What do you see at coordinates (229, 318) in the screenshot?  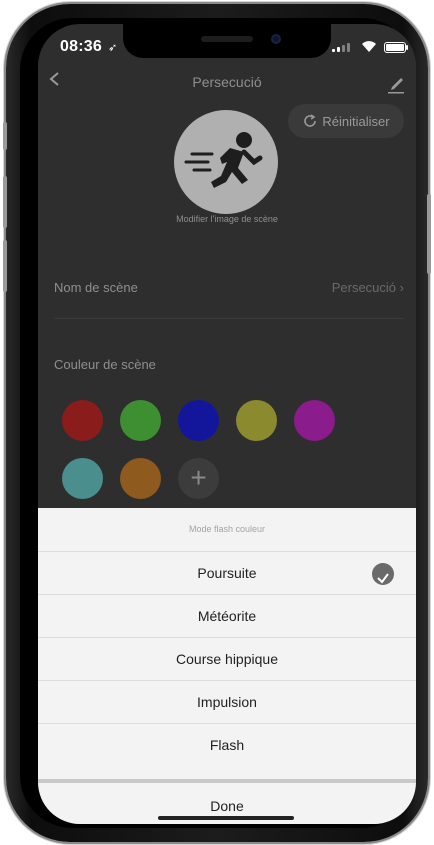 I see `row-divider` at bounding box center [229, 318].